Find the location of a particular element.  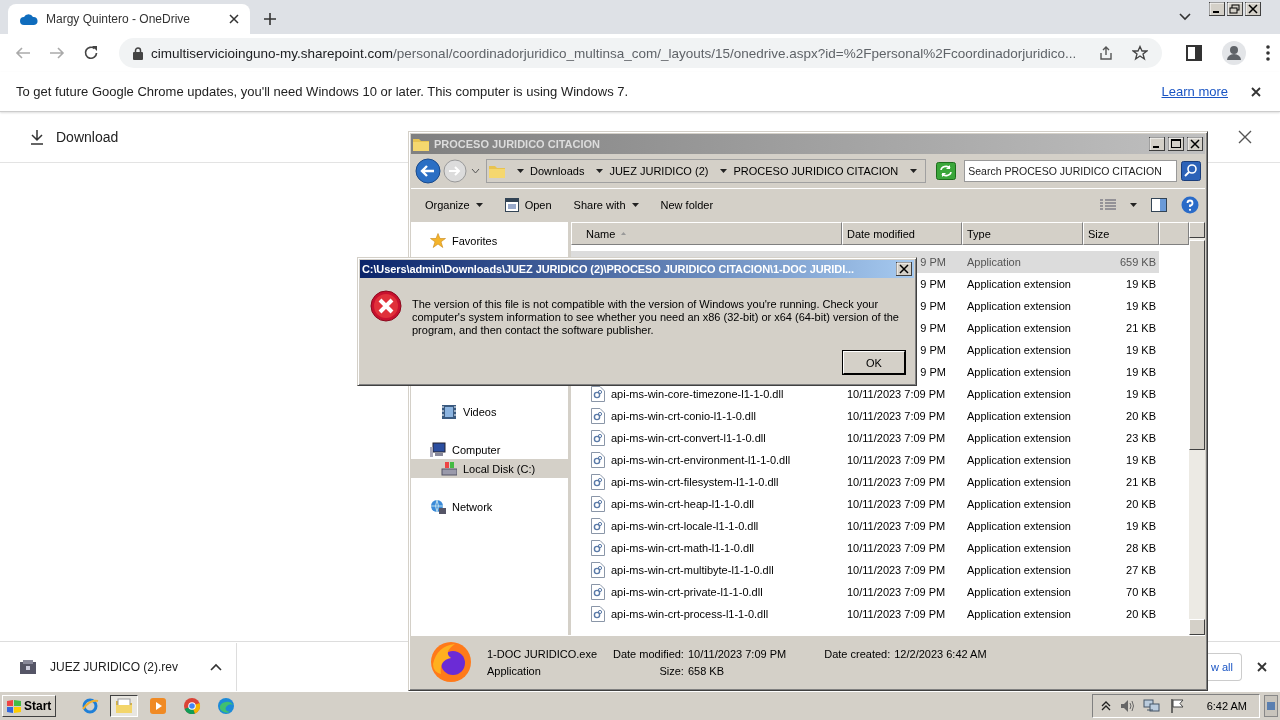

field-label: Date modified: is located at coordinates (648, 653).